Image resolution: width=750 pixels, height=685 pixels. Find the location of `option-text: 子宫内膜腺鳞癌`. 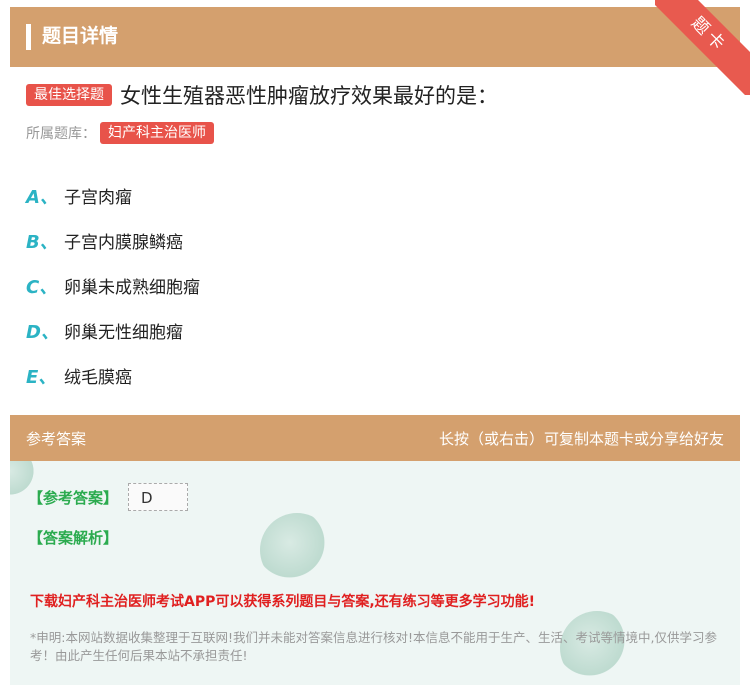

option-text: 子宫内膜腺鳞癌 is located at coordinates (123, 243).